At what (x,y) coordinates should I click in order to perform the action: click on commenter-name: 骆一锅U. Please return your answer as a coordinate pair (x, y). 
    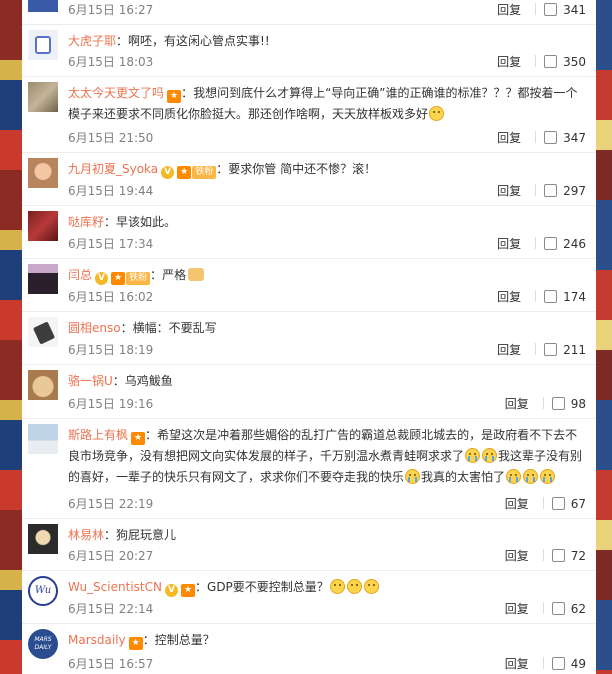
    Looking at the image, I should click on (90, 381).